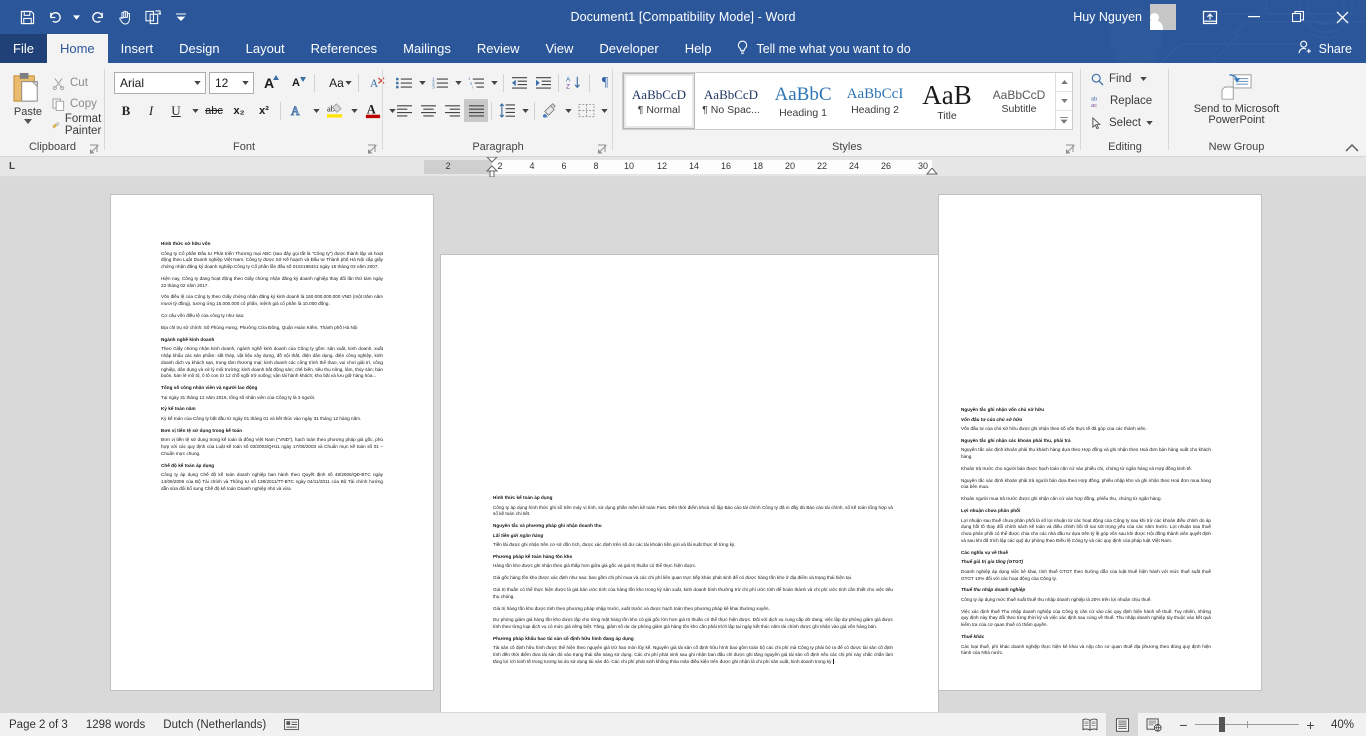  Describe the element at coordinates (77, 48) in the screenshot. I see `tab-home: Home` at that location.